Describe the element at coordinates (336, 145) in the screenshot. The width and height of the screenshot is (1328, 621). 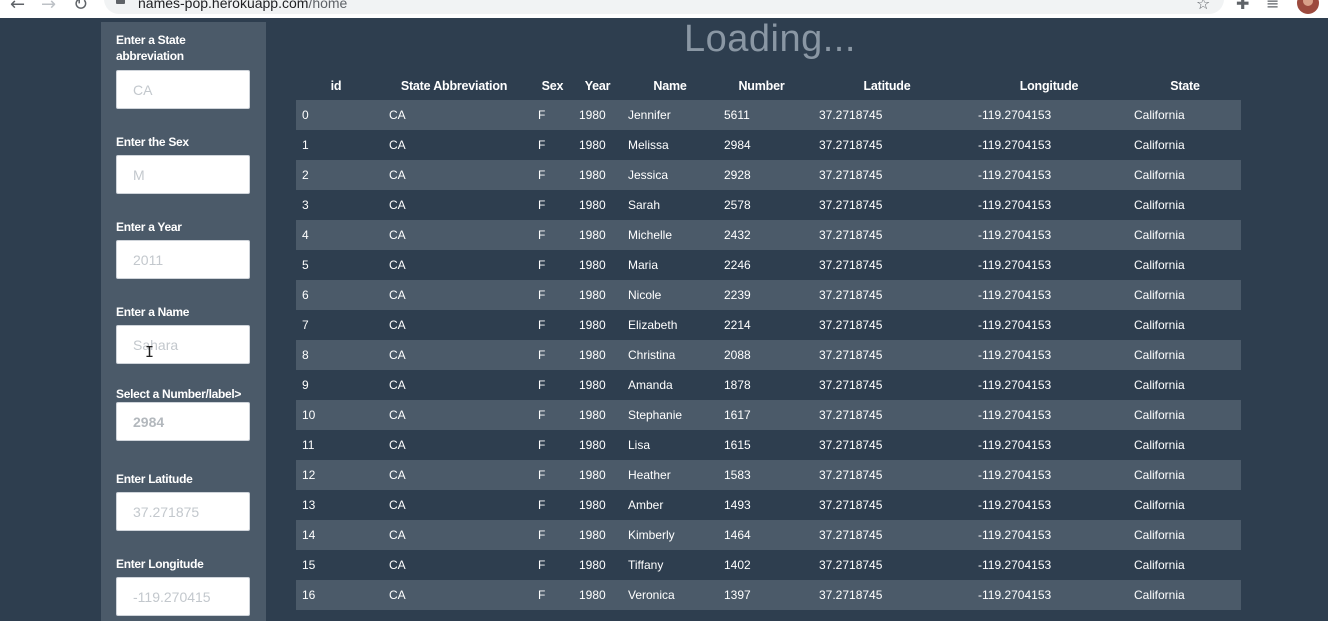
I see `table-cell-id: 1` at that location.